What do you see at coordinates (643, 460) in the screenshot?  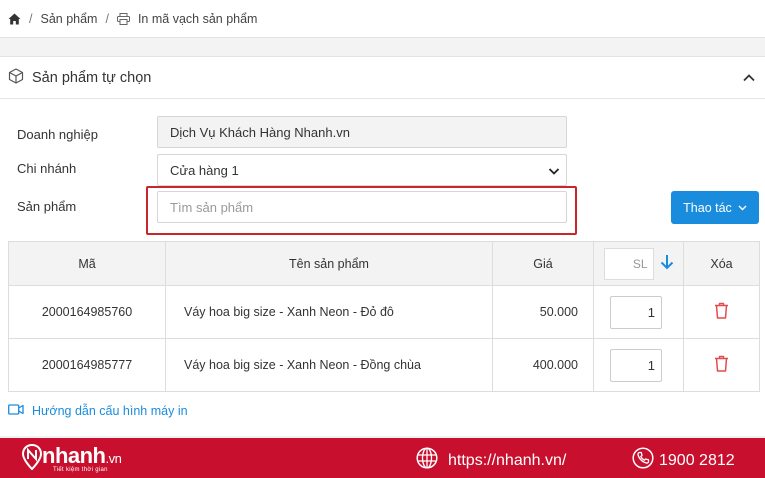 I see `phone-icon` at bounding box center [643, 460].